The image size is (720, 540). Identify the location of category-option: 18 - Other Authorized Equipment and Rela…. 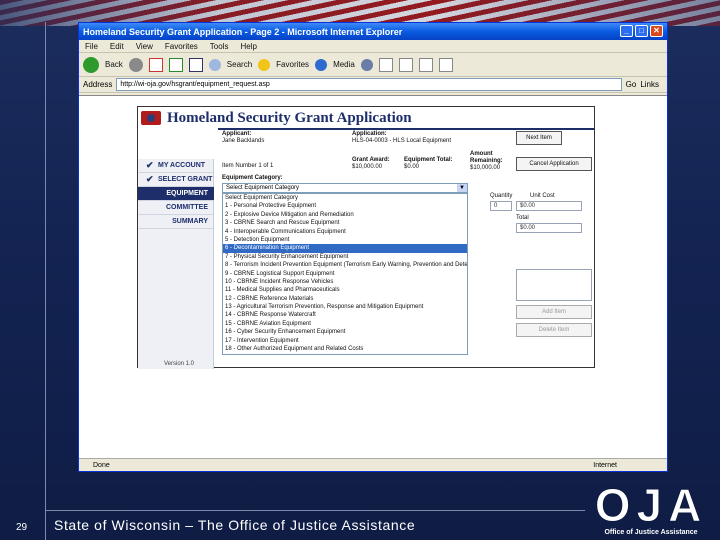
(345, 349).